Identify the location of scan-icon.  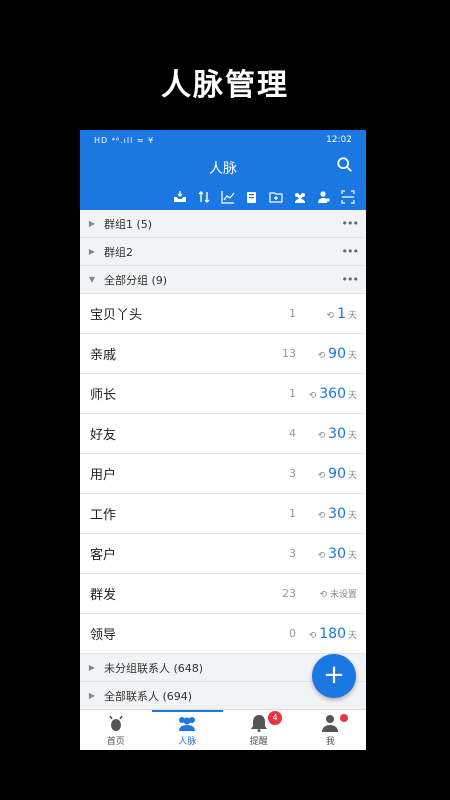
(348, 197).